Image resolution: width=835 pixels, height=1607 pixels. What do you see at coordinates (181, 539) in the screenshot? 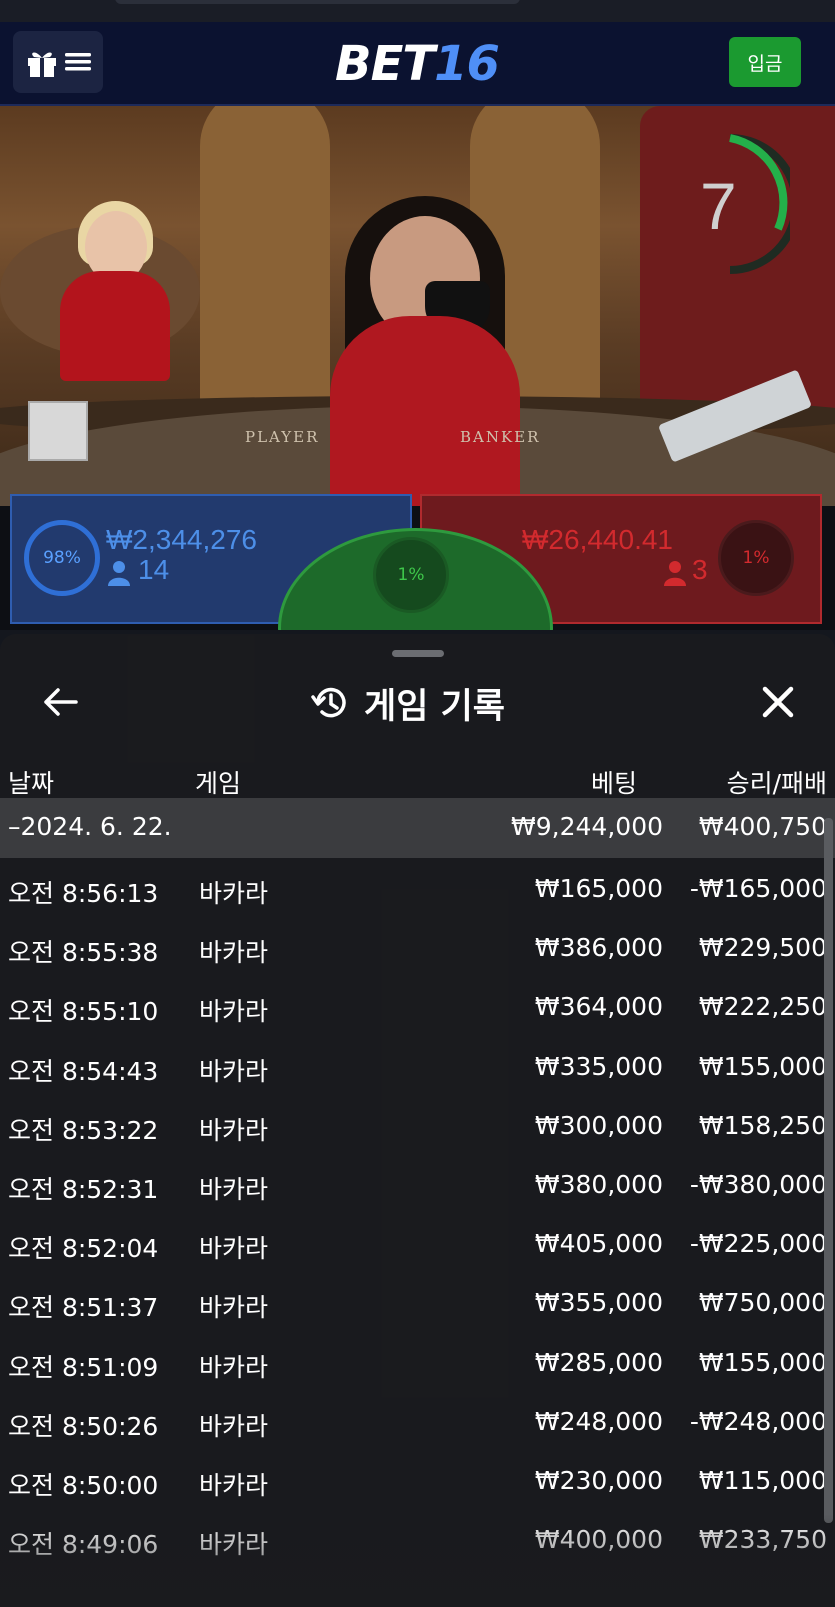
I see `player-amount: ₩2,344,276` at bounding box center [181, 539].